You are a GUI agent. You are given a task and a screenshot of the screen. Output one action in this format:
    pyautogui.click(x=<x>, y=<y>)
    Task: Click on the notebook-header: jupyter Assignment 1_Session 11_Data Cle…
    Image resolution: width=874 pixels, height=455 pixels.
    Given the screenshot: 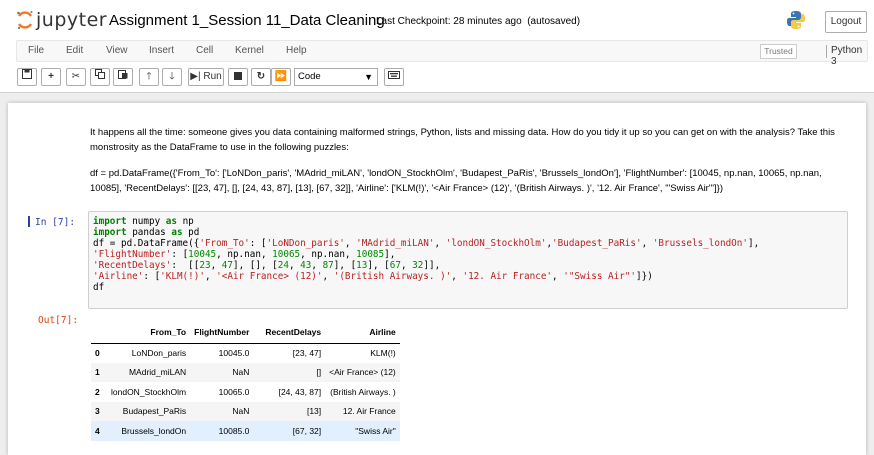 What is the action you would take?
    pyautogui.click(x=437, y=20)
    